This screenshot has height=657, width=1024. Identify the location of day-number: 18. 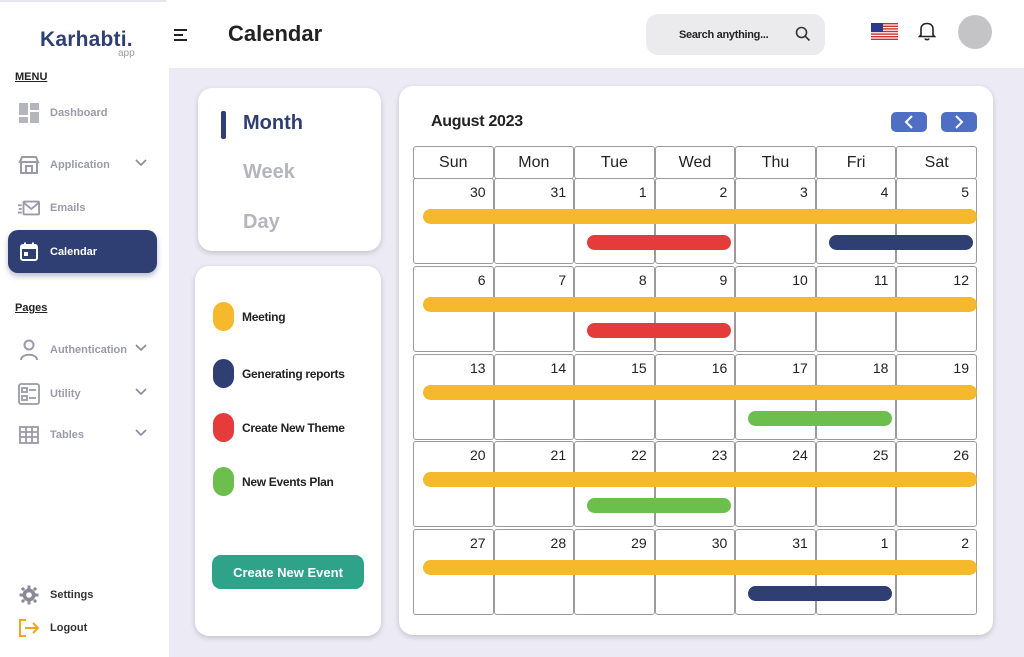
(880, 368).